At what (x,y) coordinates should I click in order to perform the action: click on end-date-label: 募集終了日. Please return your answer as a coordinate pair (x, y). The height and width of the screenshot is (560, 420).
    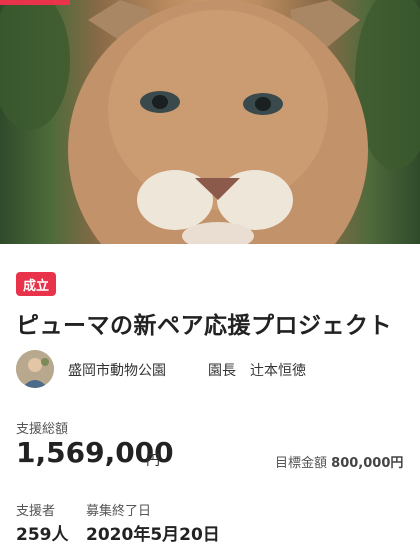
    Looking at the image, I should click on (119, 511).